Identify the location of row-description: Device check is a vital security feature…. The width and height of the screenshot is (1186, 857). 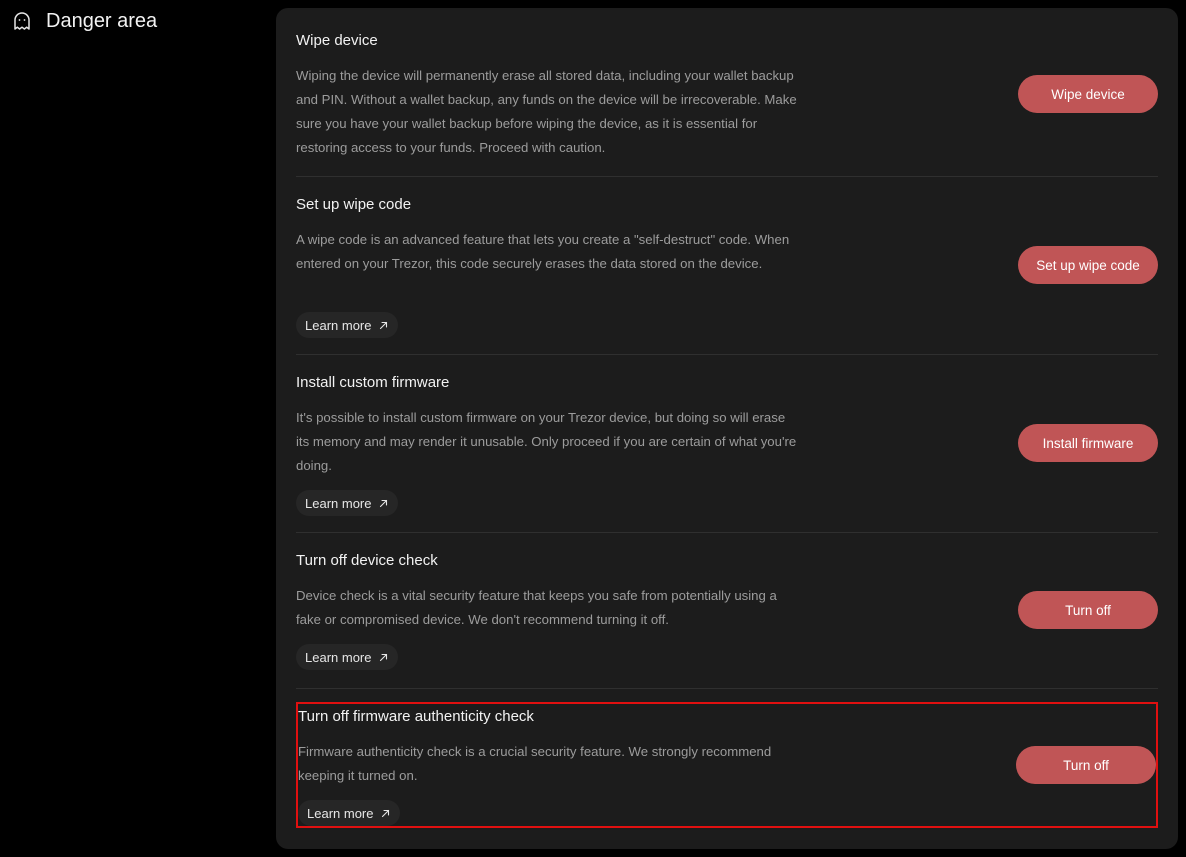
(536, 607).